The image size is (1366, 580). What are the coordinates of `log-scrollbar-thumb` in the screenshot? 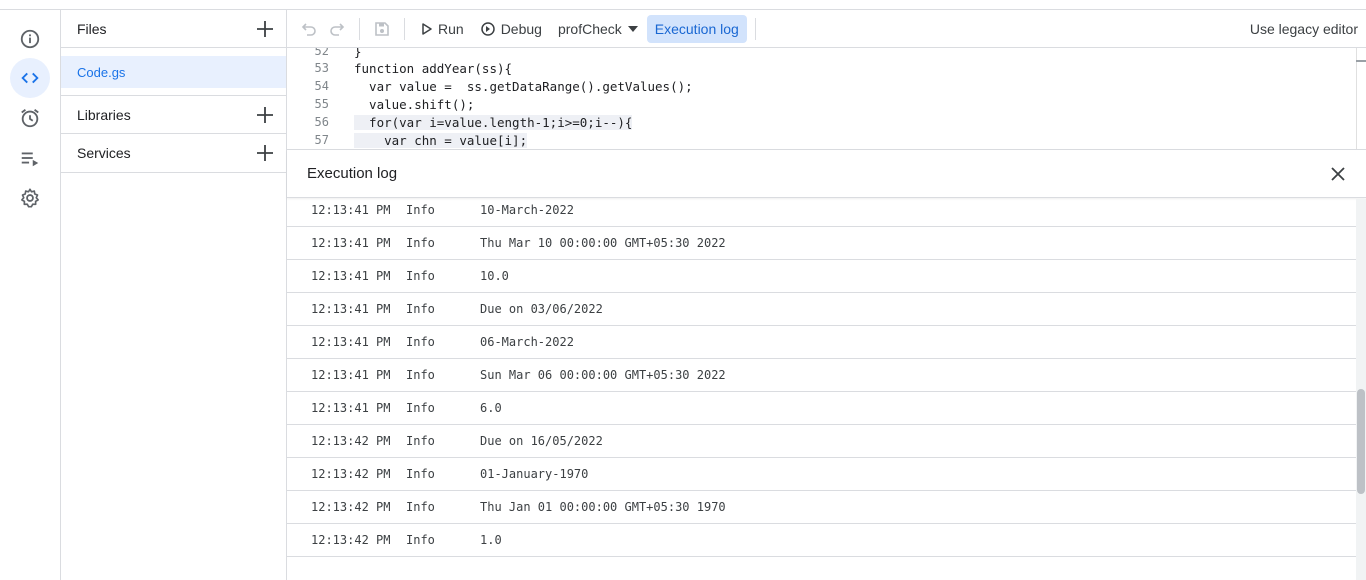 It's located at (1361, 441).